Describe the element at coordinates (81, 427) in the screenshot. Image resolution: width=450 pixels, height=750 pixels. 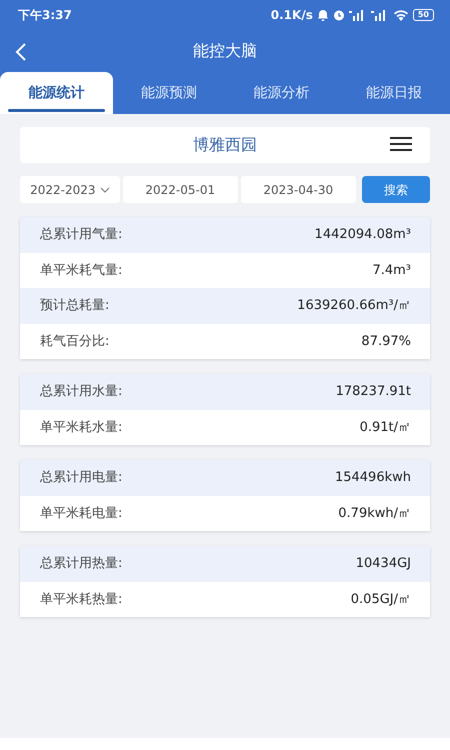
I see `stat-label: 单平米耗水量:` at that location.